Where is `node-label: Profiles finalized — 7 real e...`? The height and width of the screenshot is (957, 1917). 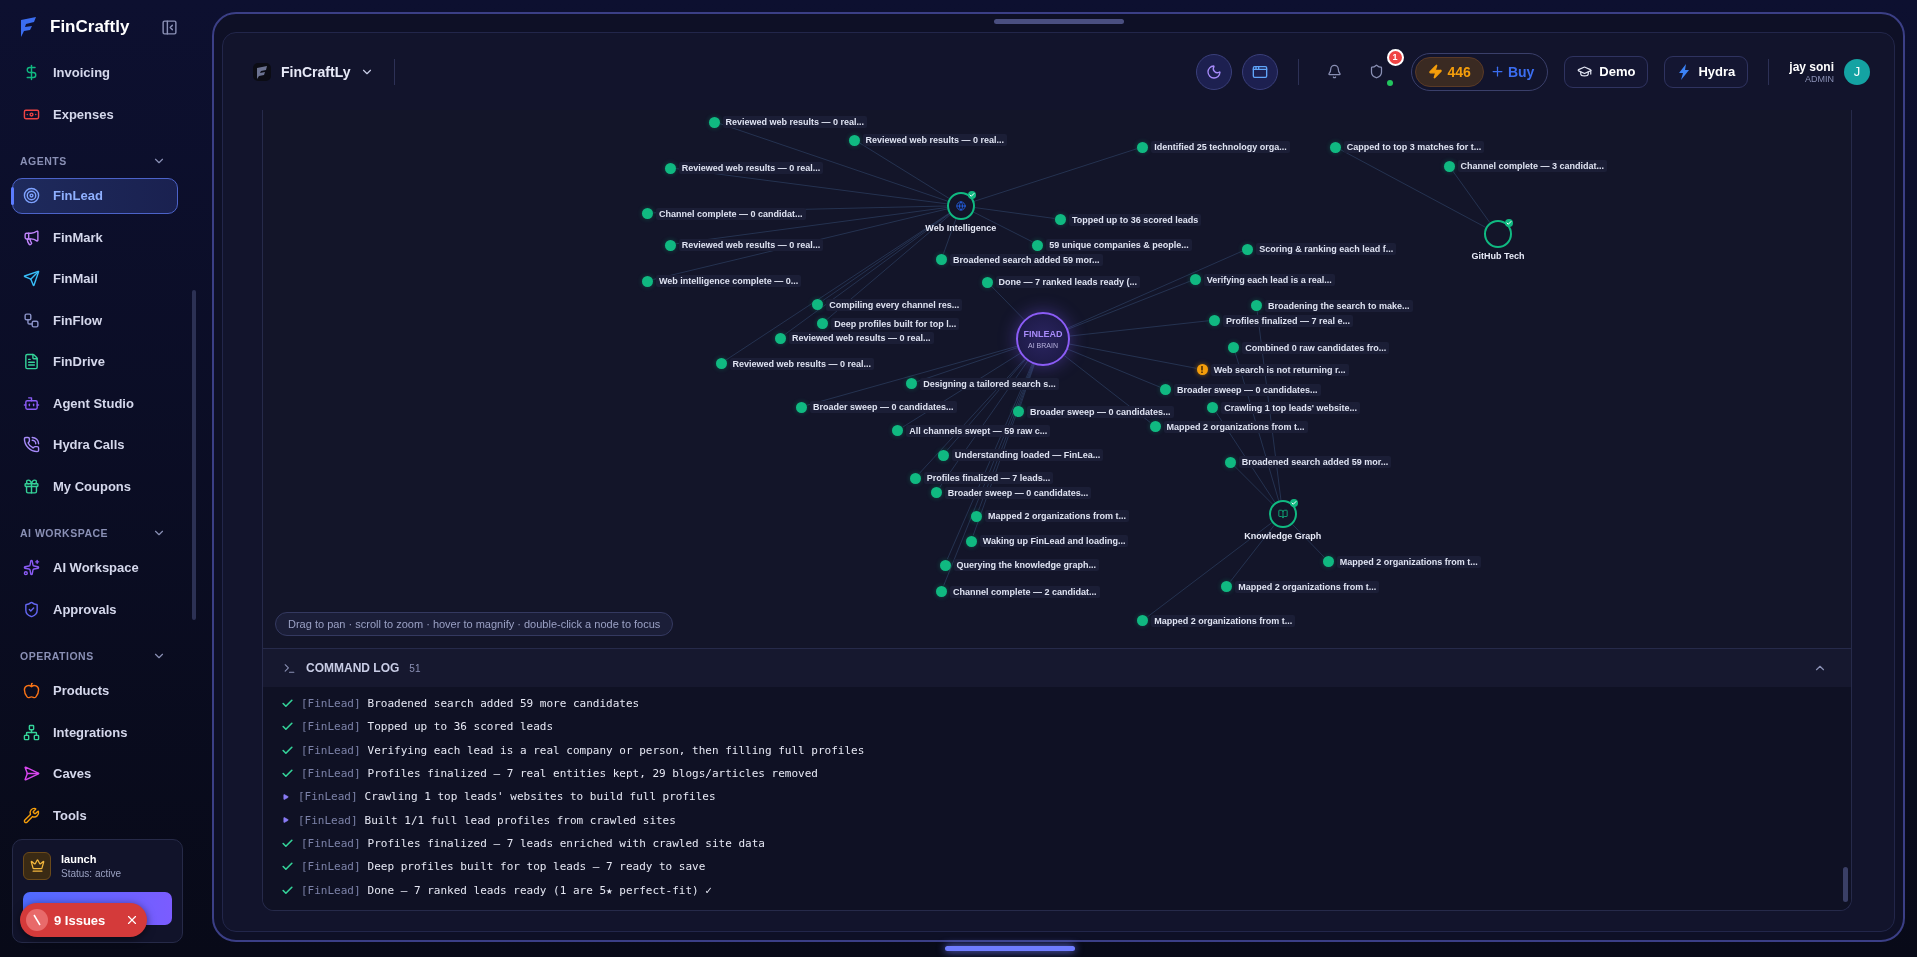 node-label: Profiles finalized — 7 real e... is located at coordinates (1288, 320).